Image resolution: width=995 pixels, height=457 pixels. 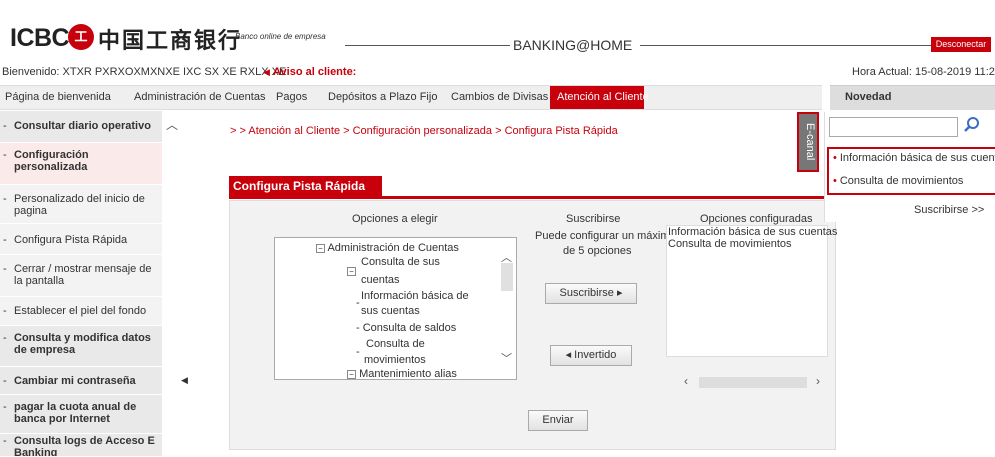 I want to click on logo-seal-icon: 工, so click(x=81, y=37).